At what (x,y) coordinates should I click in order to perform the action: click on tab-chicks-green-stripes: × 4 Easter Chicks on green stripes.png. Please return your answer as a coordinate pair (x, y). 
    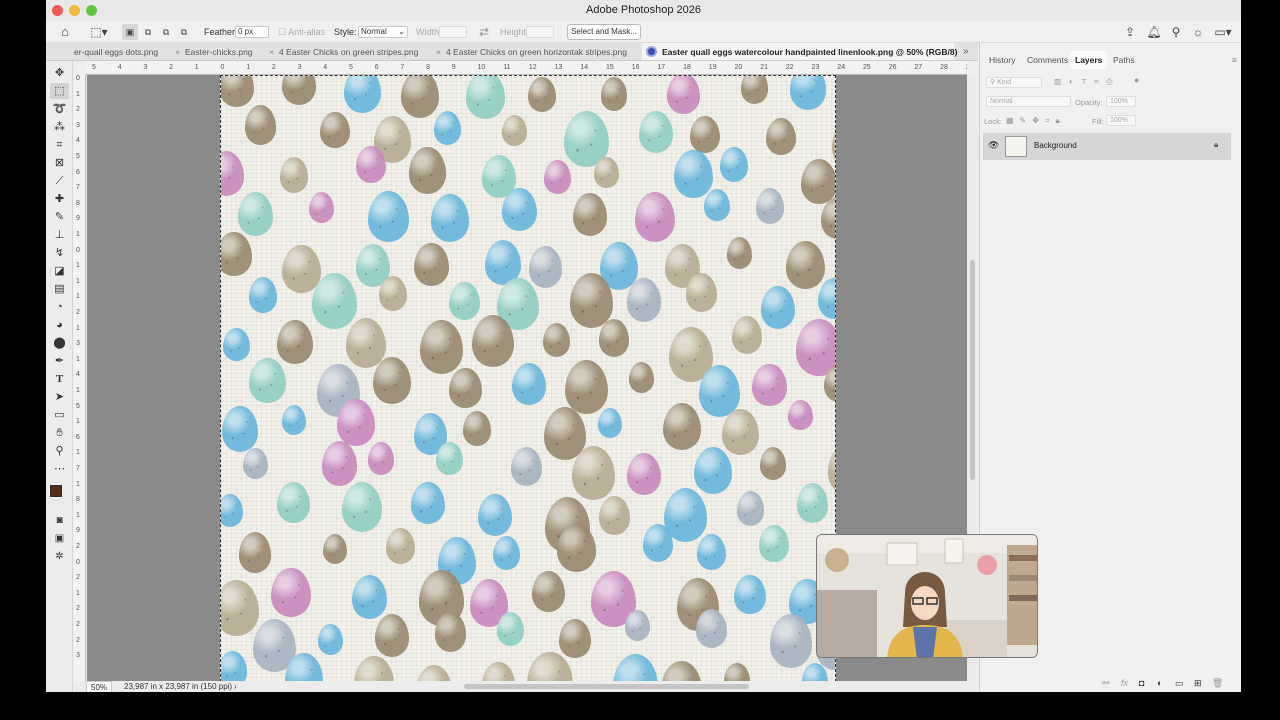
    Looking at the image, I should click on (347, 51).